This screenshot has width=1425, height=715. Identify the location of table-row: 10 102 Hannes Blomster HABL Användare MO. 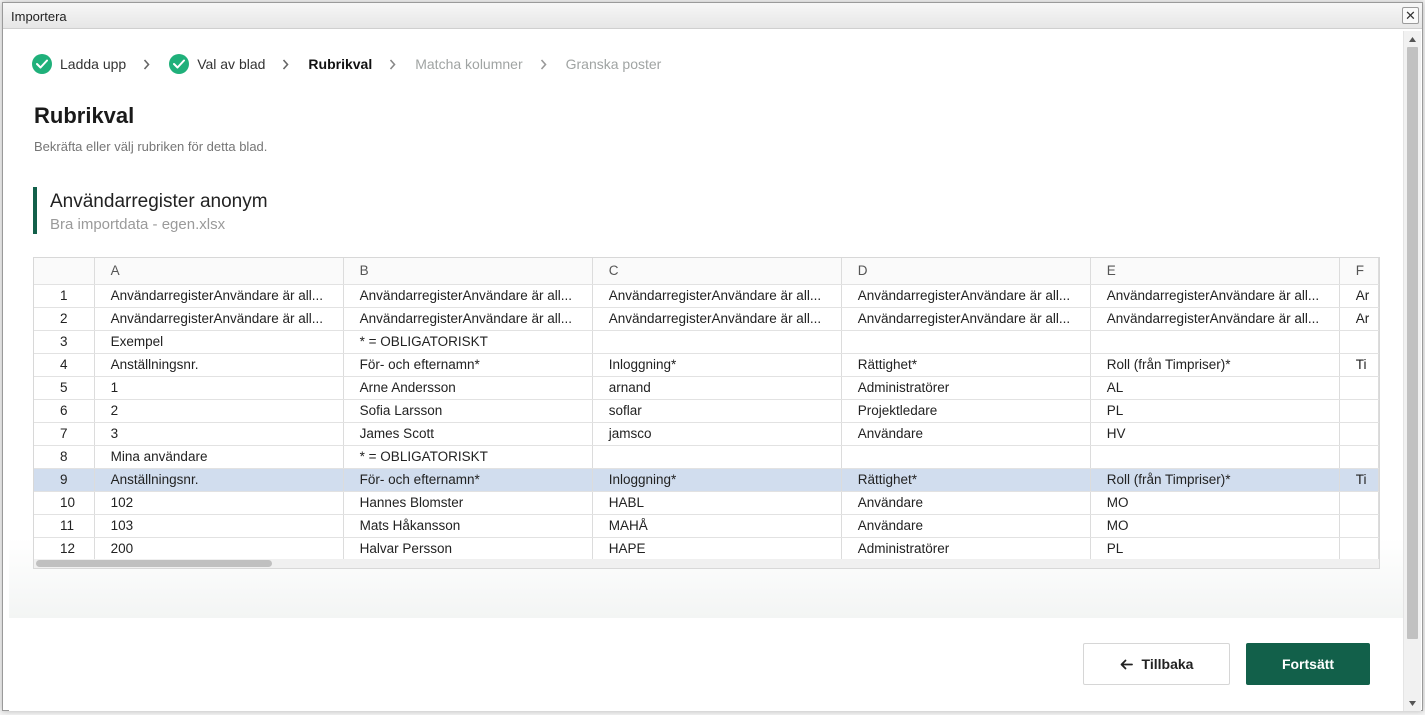
(706, 503).